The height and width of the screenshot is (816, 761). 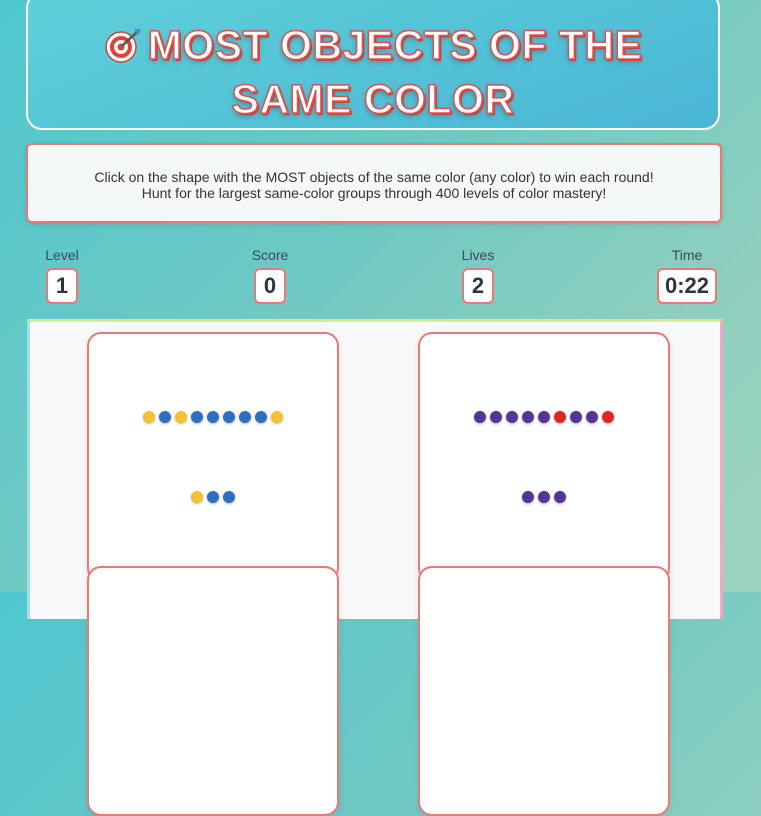 I want to click on time-value: 0:22, so click(x=687, y=286).